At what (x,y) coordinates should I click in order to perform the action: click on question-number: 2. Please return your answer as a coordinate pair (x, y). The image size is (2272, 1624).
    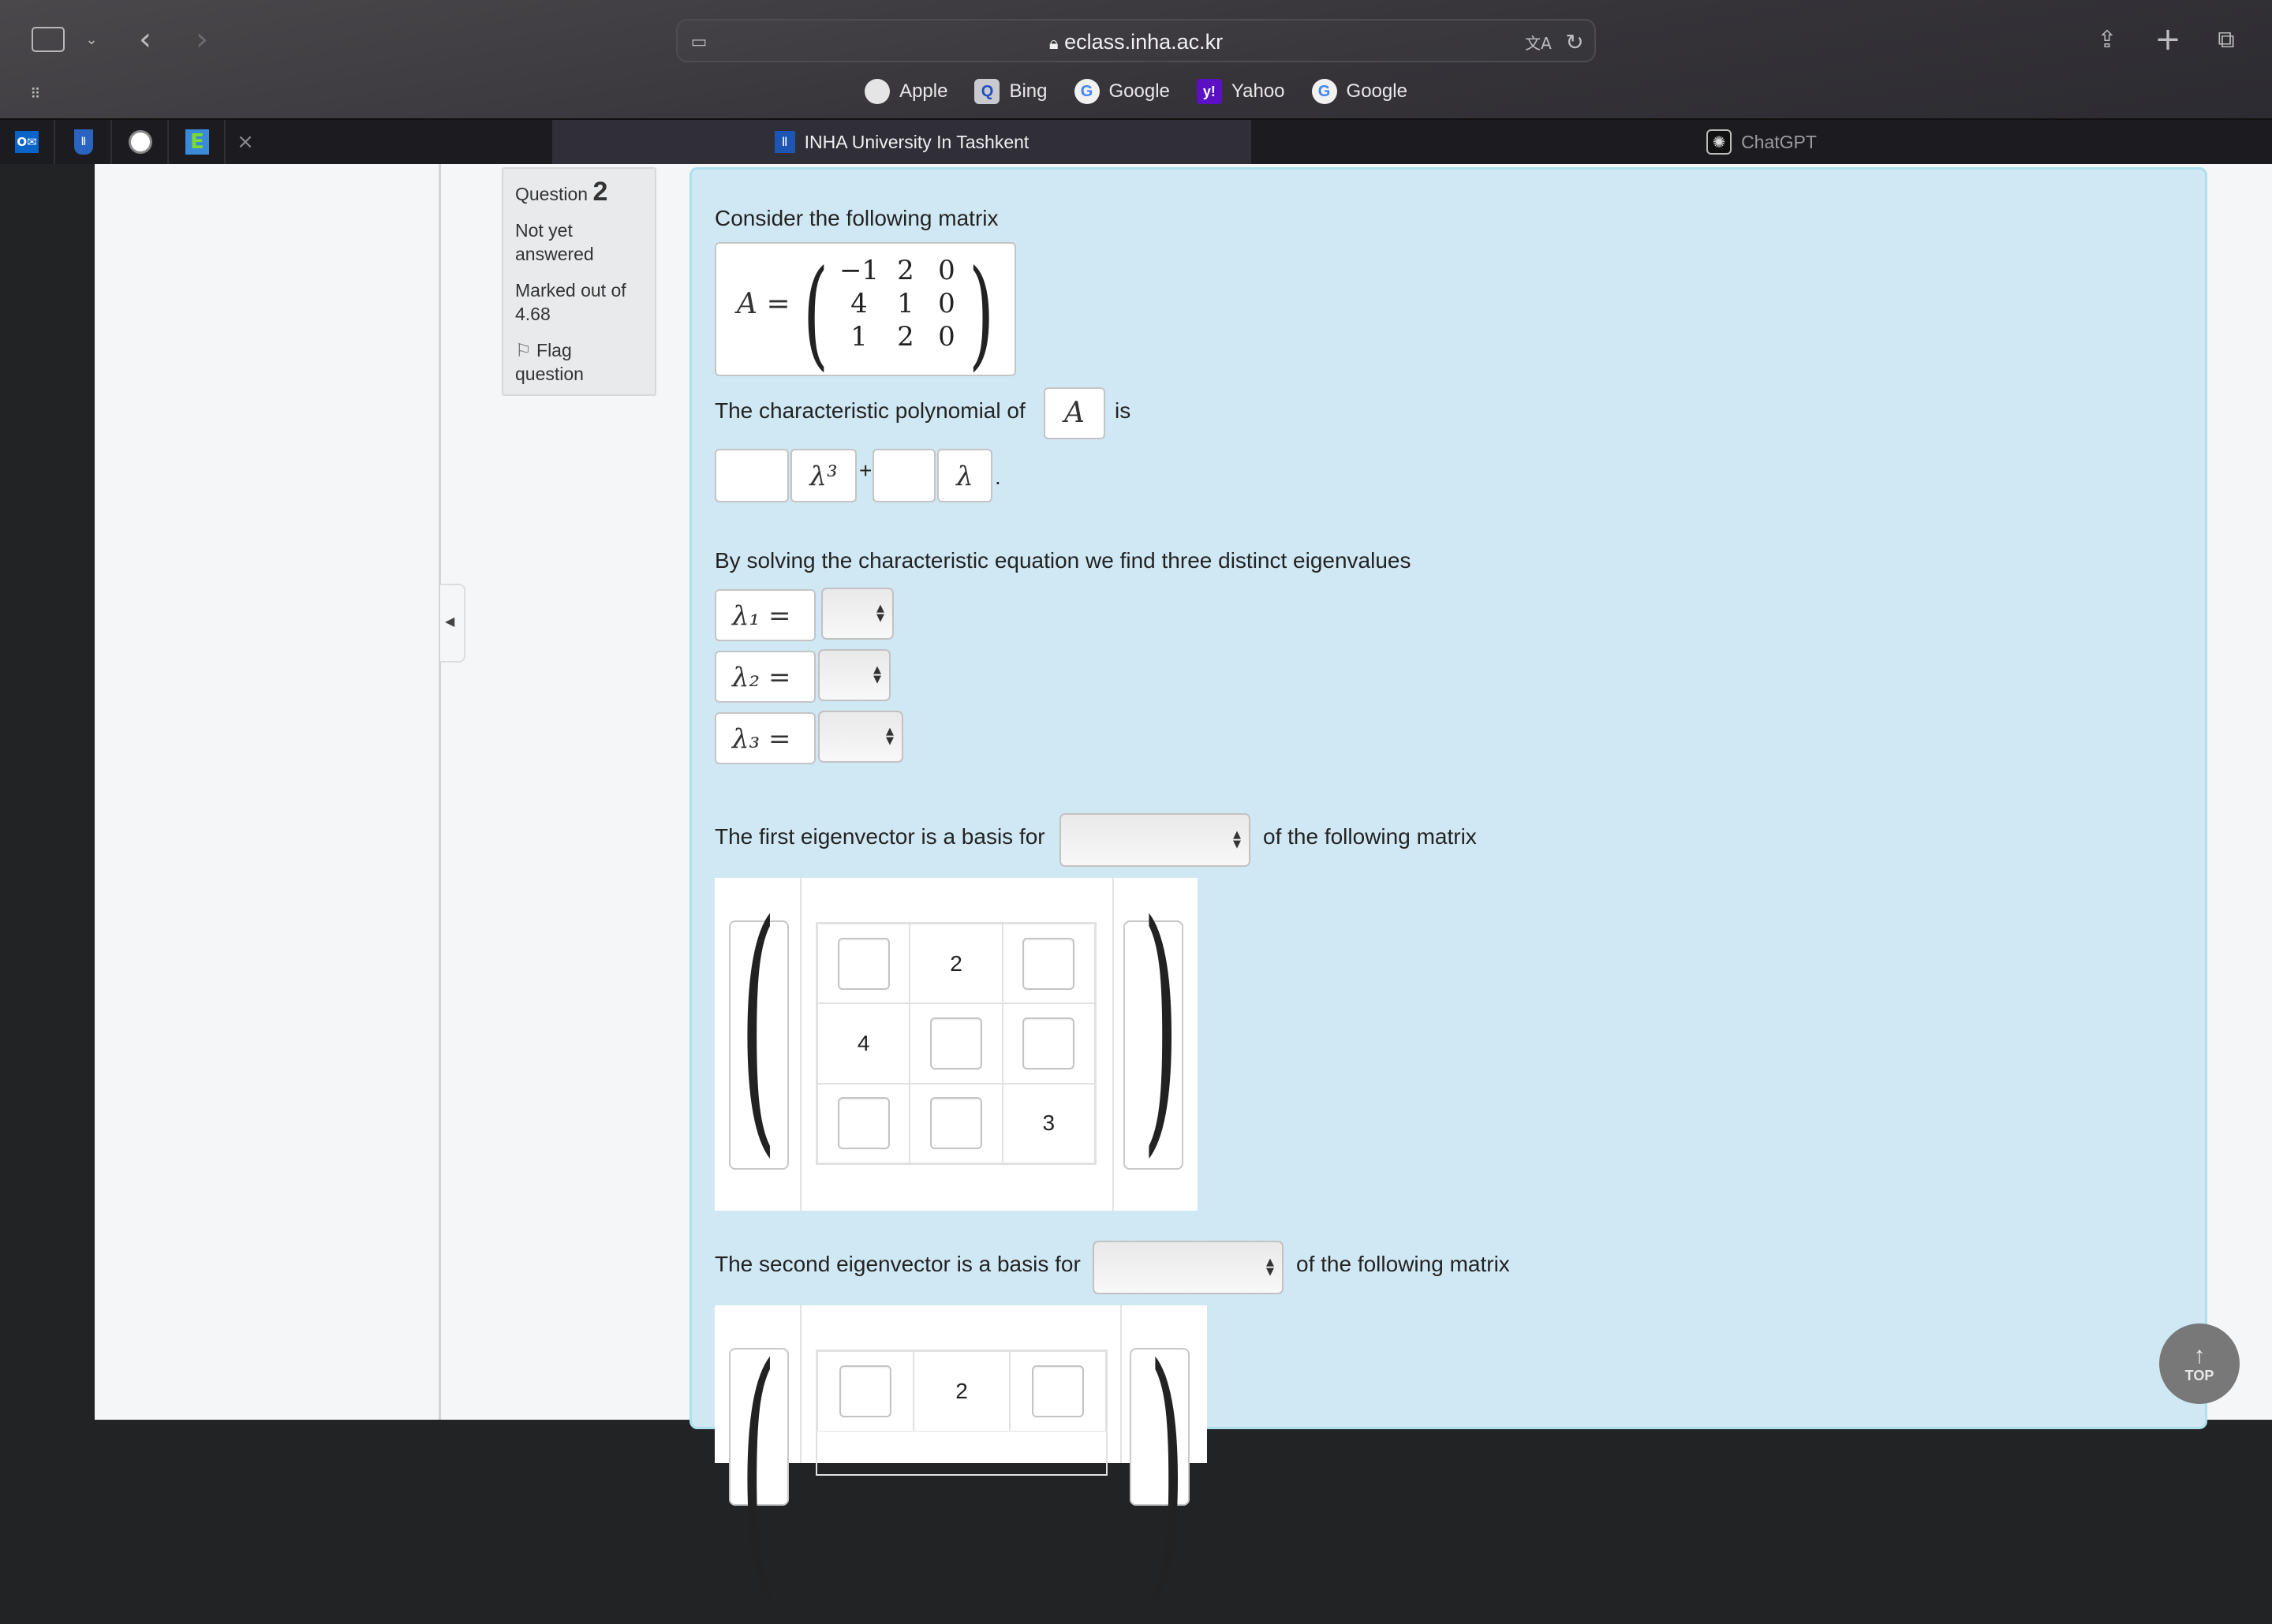
    Looking at the image, I should click on (600, 192).